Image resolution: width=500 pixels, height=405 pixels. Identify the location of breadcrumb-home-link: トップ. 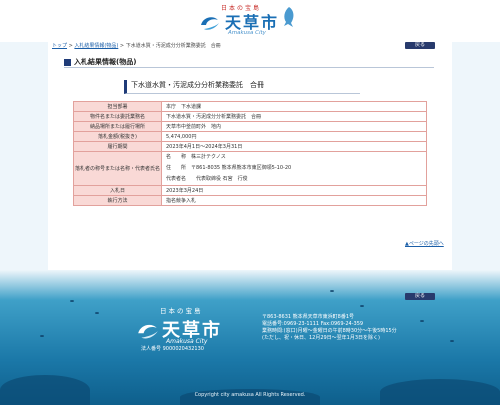
(59, 46).